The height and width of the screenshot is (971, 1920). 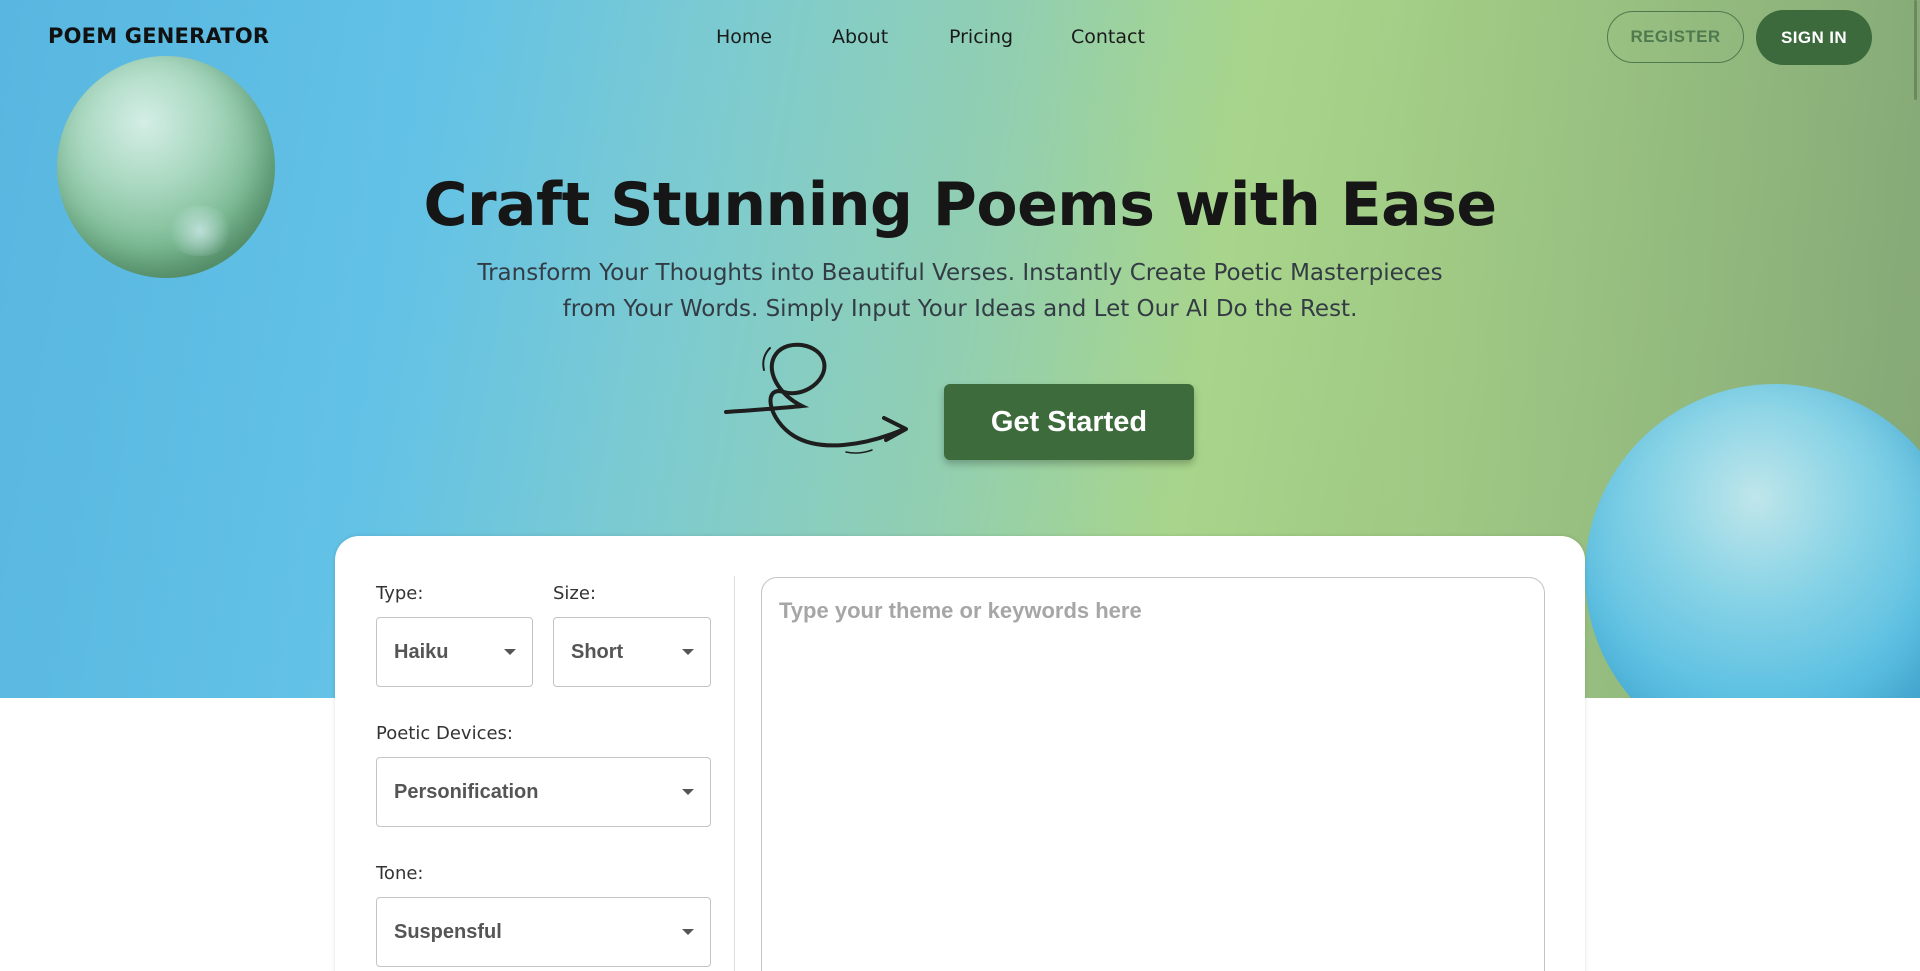 I want to click on decorative-sphere-green, so click(x=166, y=167).